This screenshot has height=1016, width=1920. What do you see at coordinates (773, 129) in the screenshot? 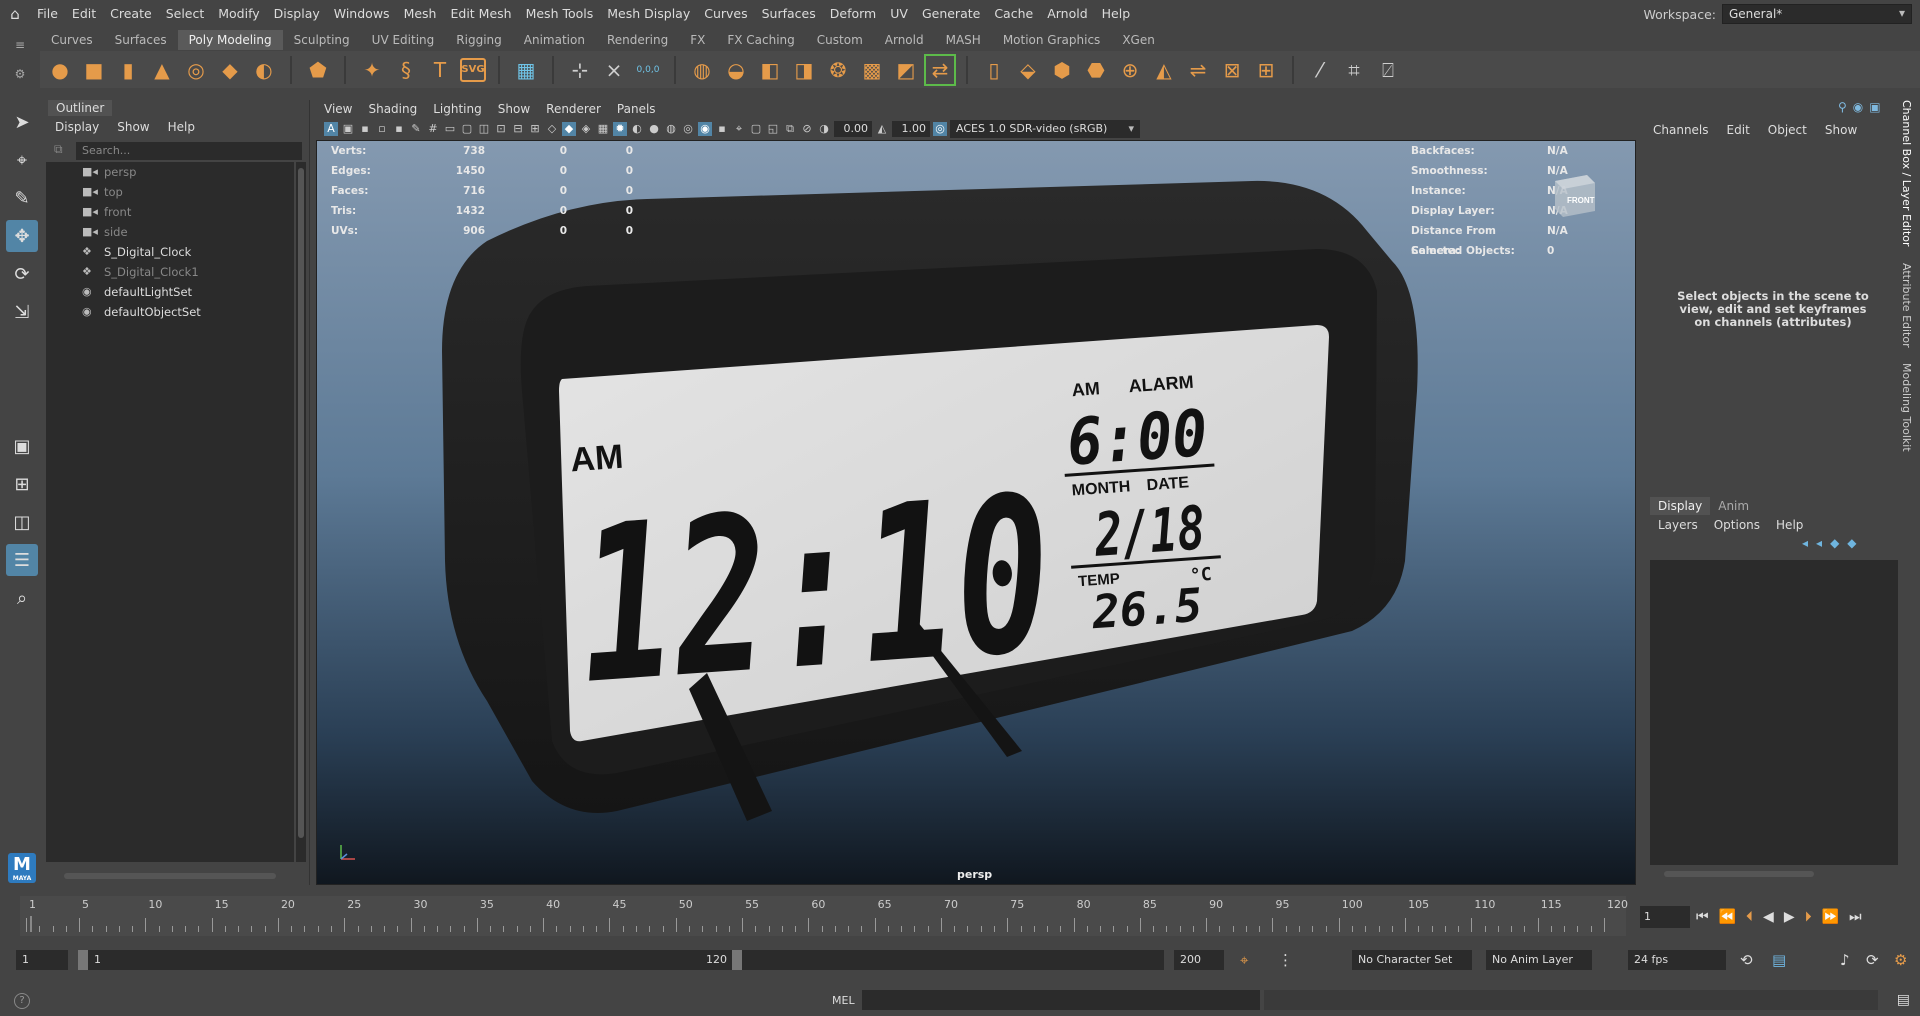
I see `backface-culling-icon: ◱` at bounding box center [773, 129].